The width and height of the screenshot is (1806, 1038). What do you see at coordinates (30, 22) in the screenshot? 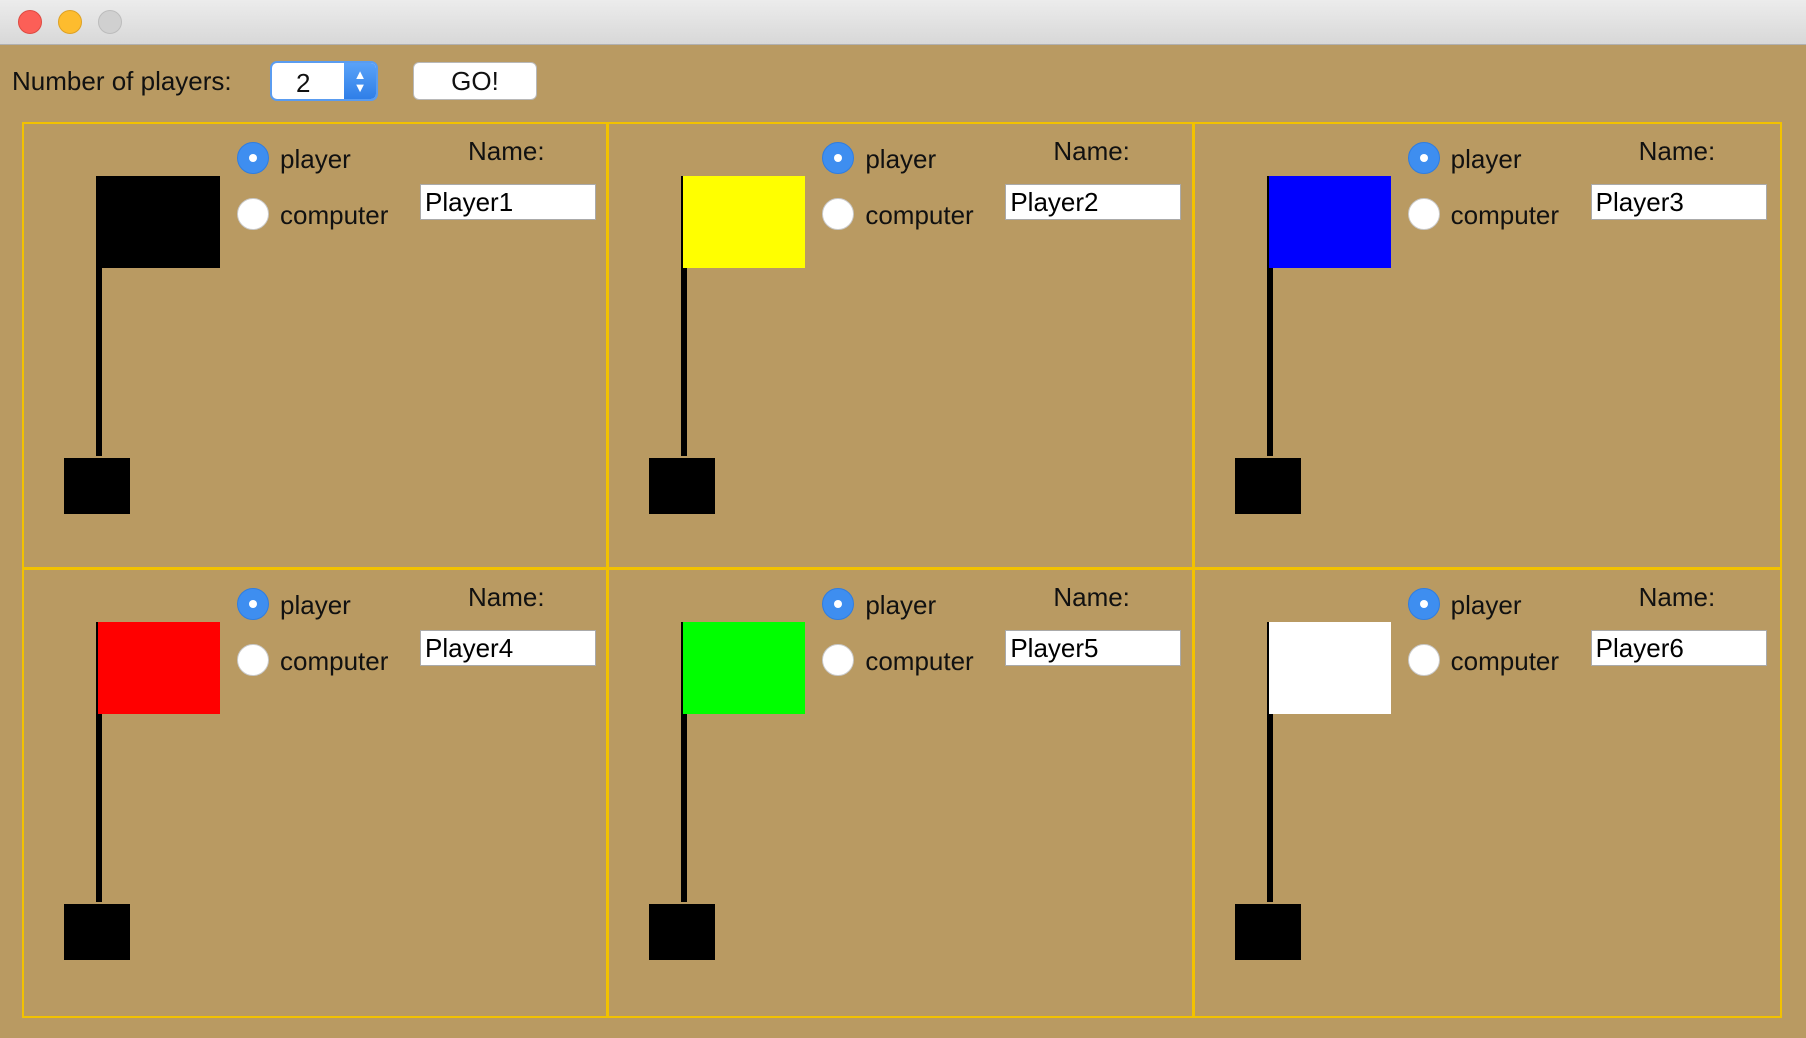
I see `close-window-button` at bounding box center [30, 22].